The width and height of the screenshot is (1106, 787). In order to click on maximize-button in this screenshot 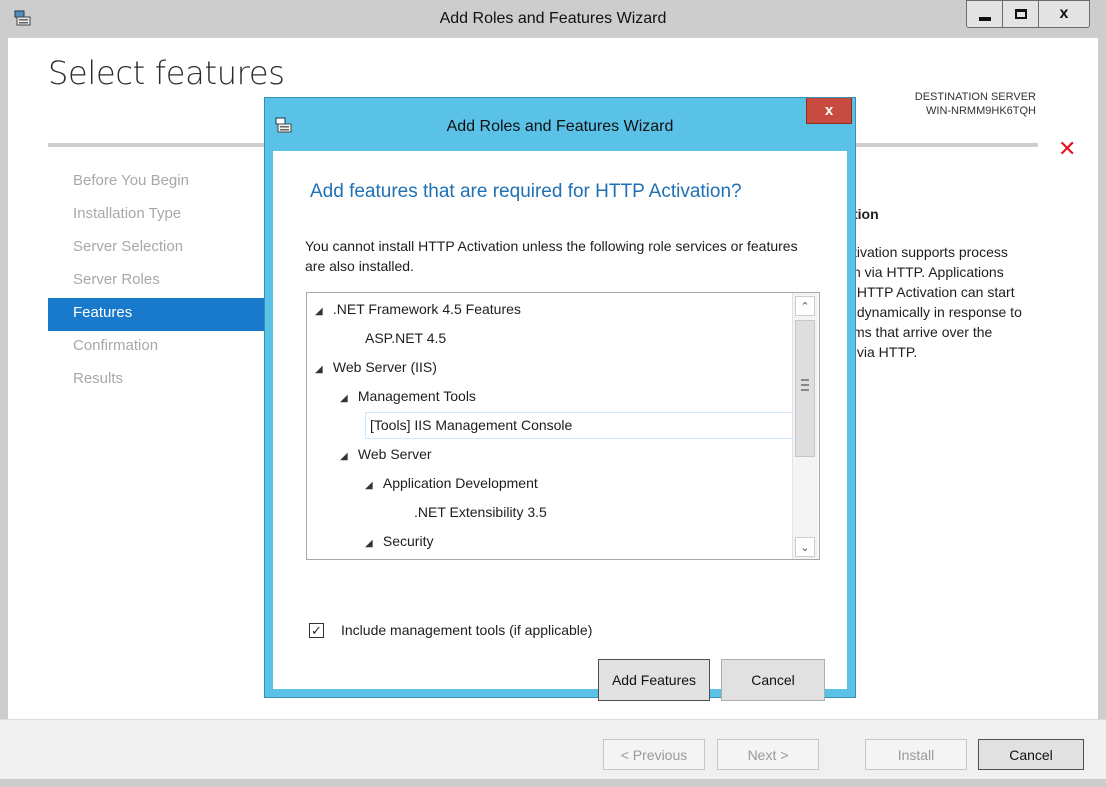, I will do `click(1020, 14)`.